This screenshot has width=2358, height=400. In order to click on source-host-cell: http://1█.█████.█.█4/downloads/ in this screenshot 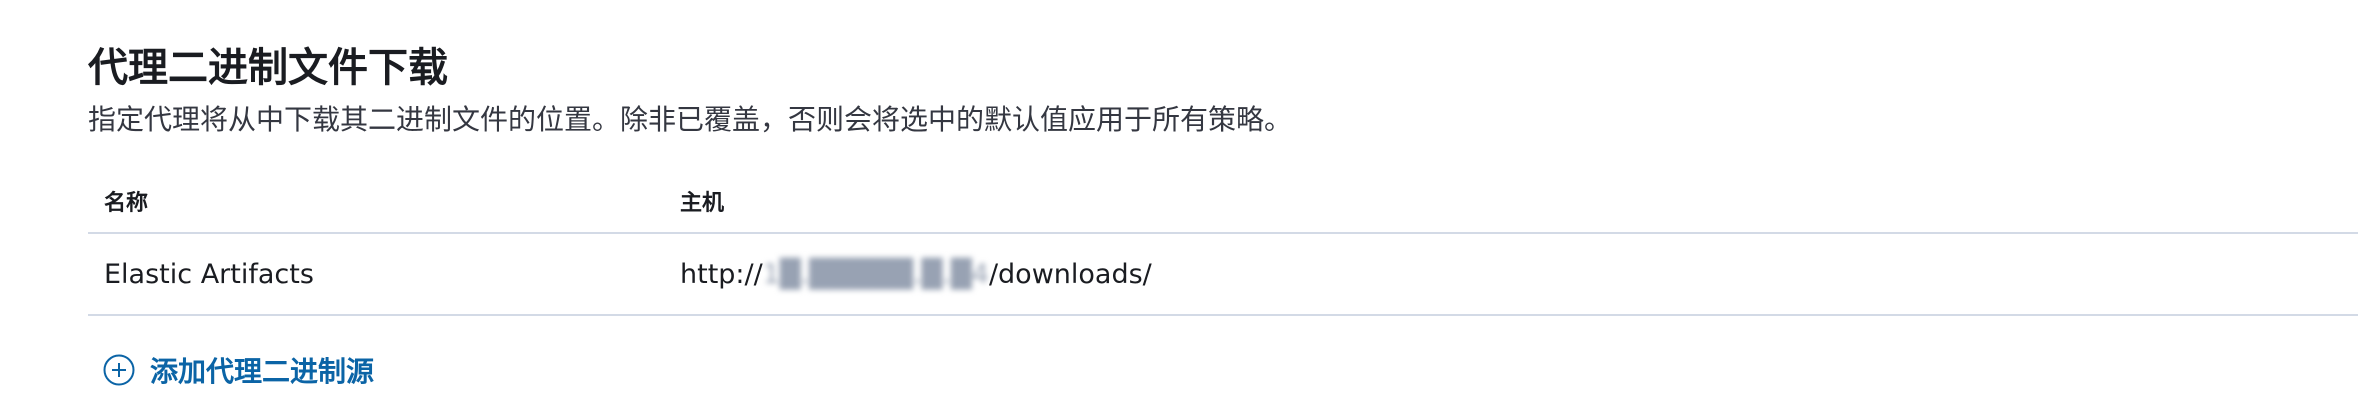, I will do `click(1511, 274)`.